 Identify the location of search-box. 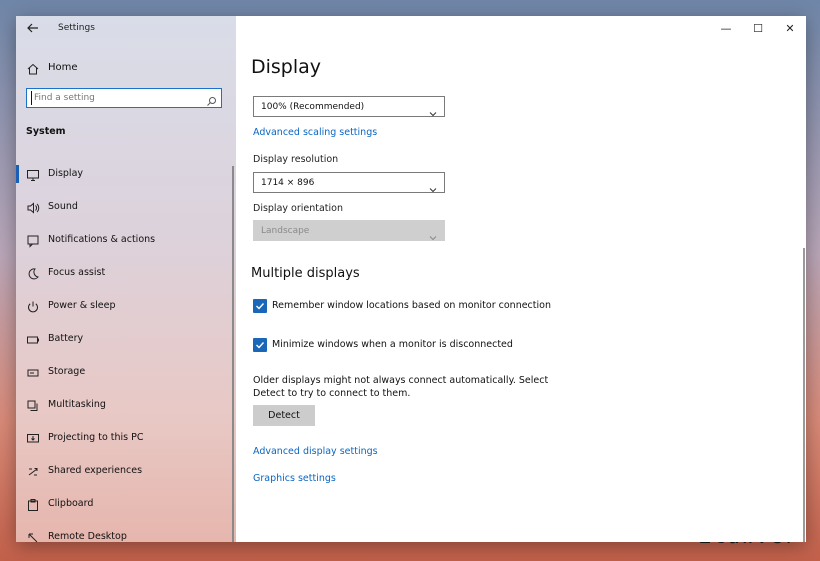
(124, 98).